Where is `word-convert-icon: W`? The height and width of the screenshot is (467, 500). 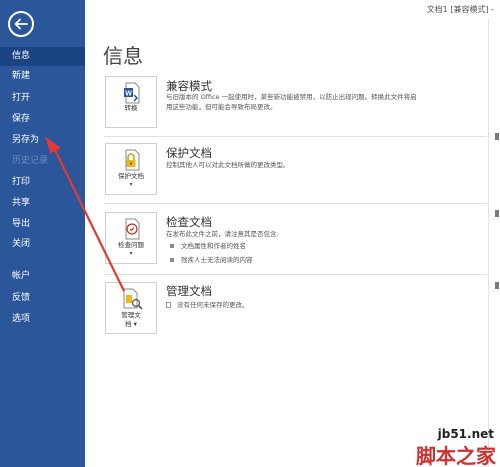 word-convert-icon: W is located at coordinates (132, 93).